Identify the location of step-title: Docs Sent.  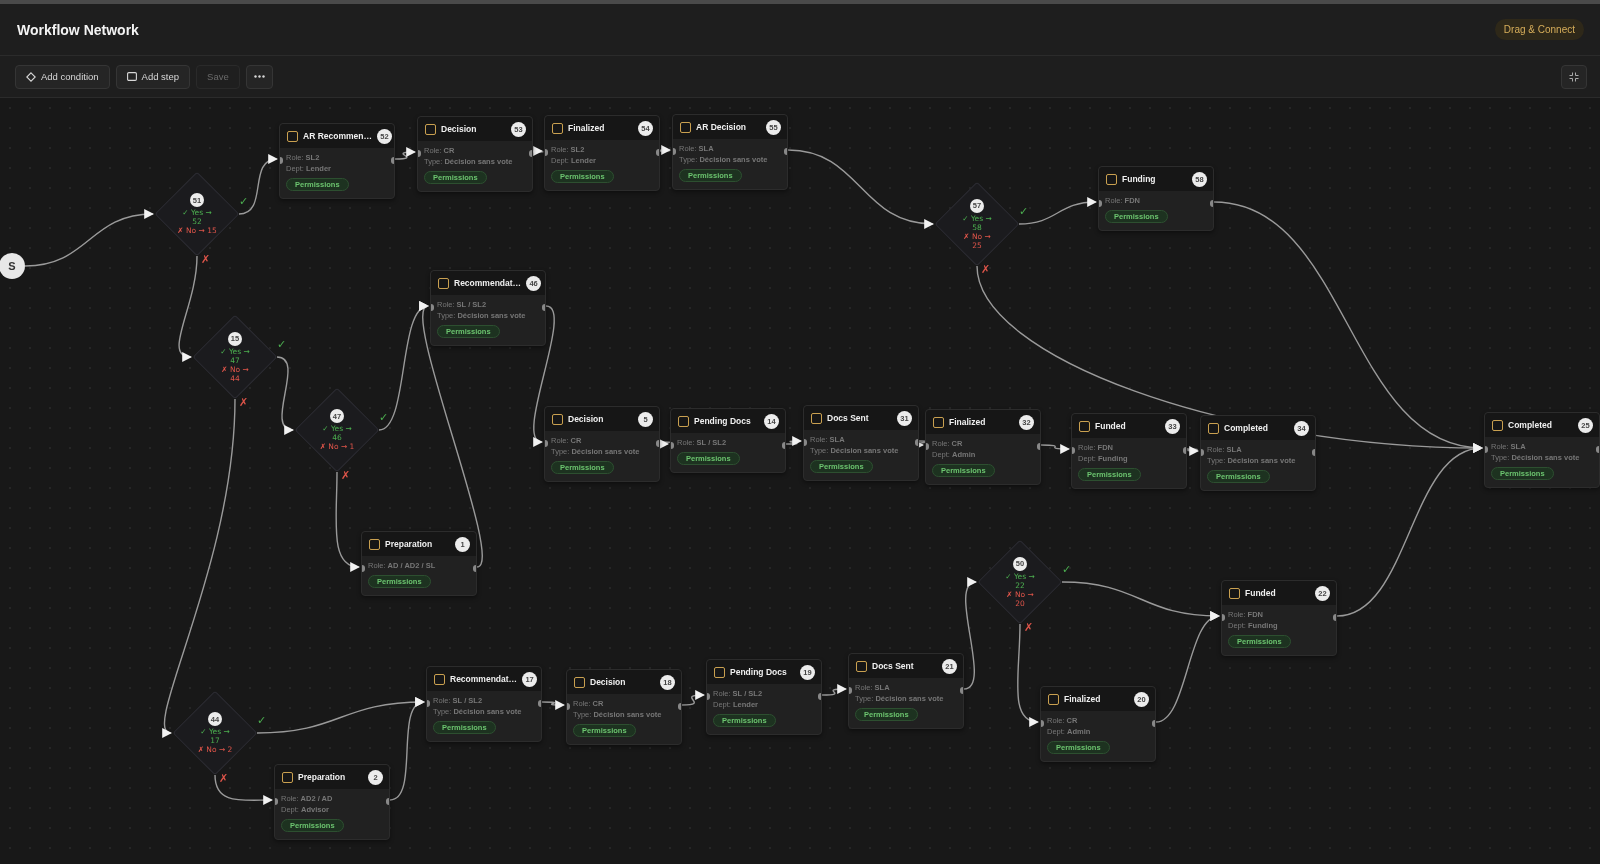
(893, 666).